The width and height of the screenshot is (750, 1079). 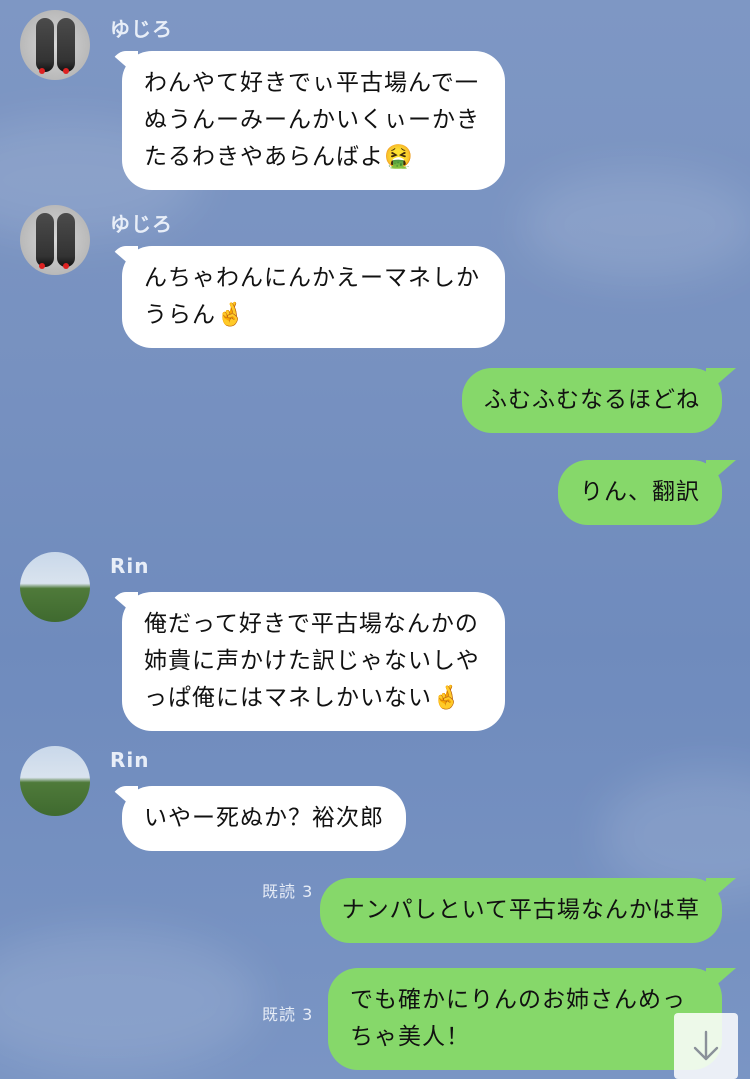 I want to click on message-bubble-outgoing: りん、翻訳, so click(x=640, y=492).